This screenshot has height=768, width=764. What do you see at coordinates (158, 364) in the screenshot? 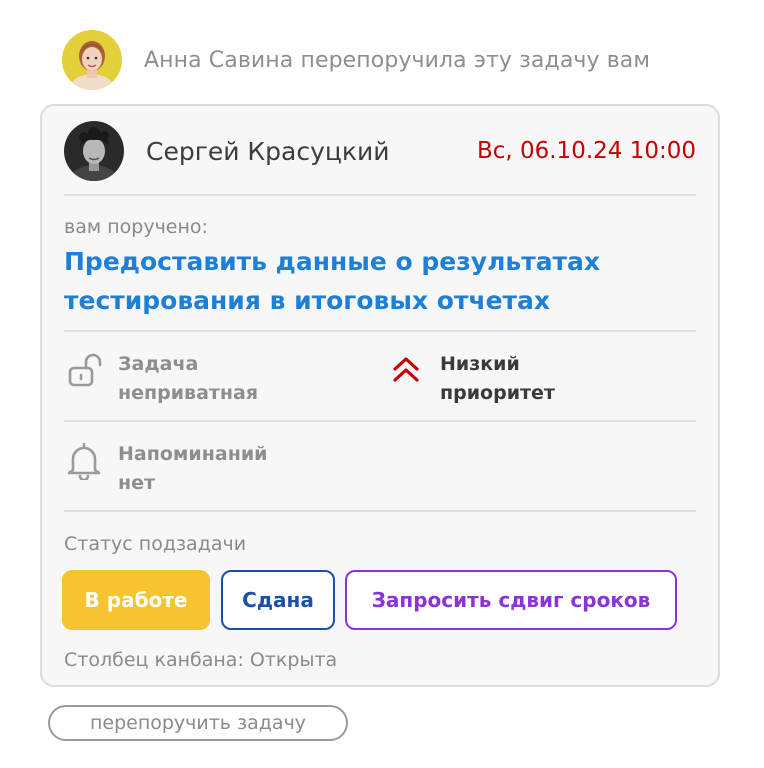
I see `privacy-line1: Задача` at bounding box center [158, 364].